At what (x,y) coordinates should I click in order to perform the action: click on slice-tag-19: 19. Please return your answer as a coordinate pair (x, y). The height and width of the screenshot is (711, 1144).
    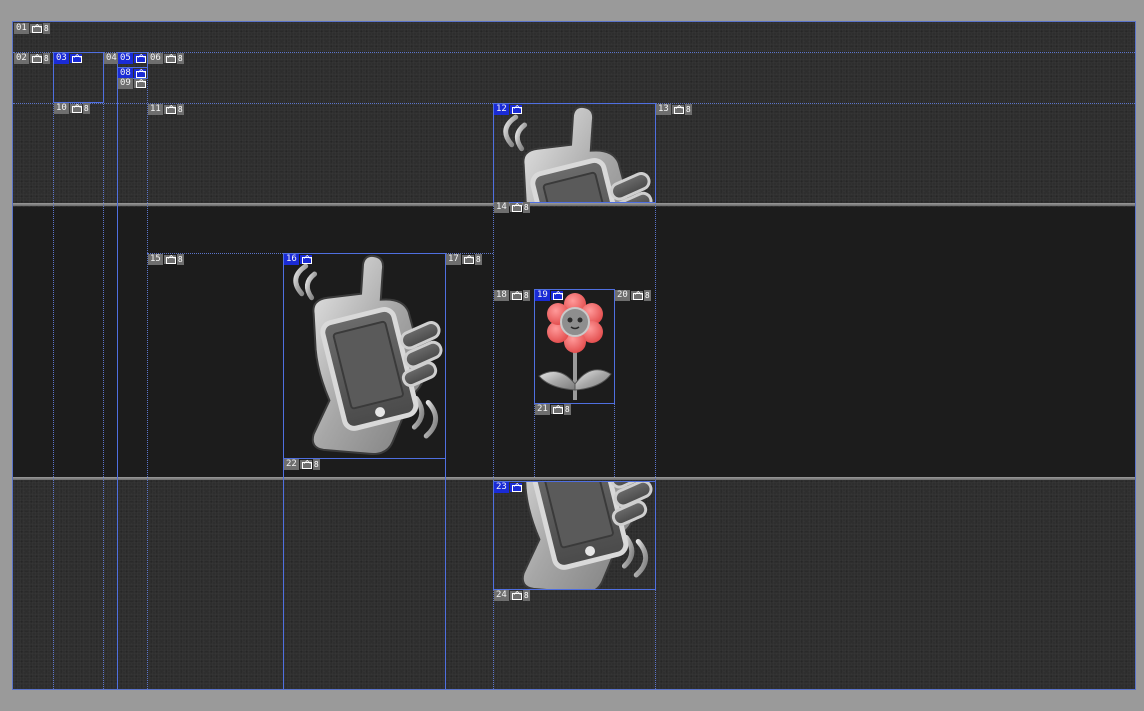
    Looking at the image, I should click on (549, 295).